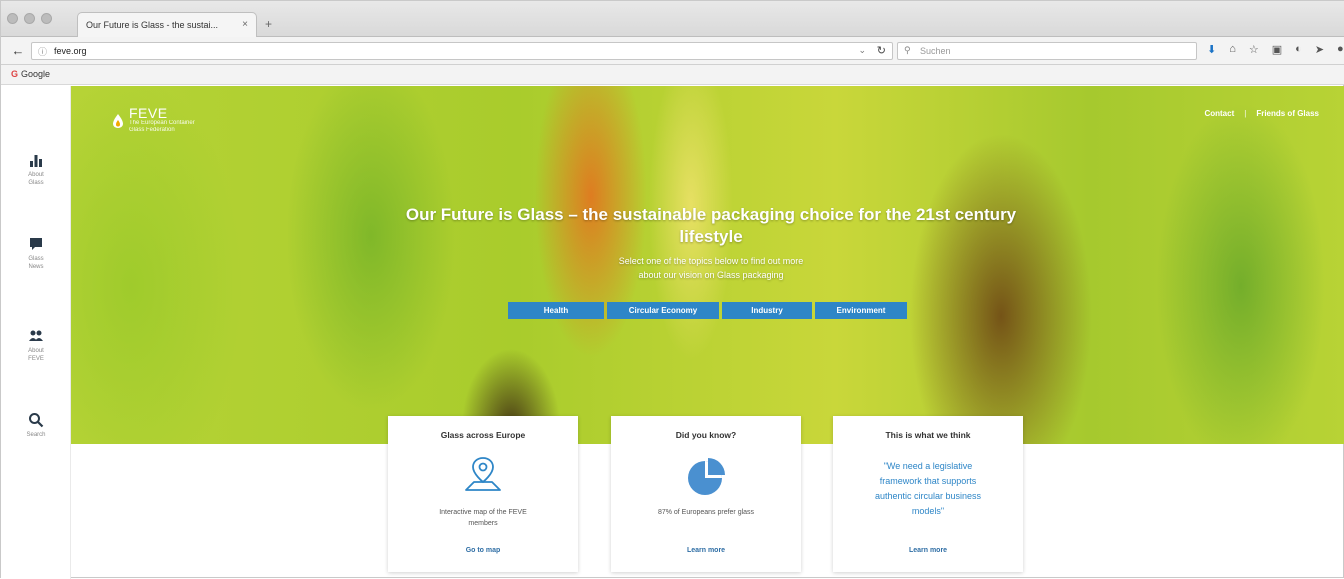 The width and height of the screenshot is (1344, 579). I want to click on bookmark-google: G Google, so click(30, 74).